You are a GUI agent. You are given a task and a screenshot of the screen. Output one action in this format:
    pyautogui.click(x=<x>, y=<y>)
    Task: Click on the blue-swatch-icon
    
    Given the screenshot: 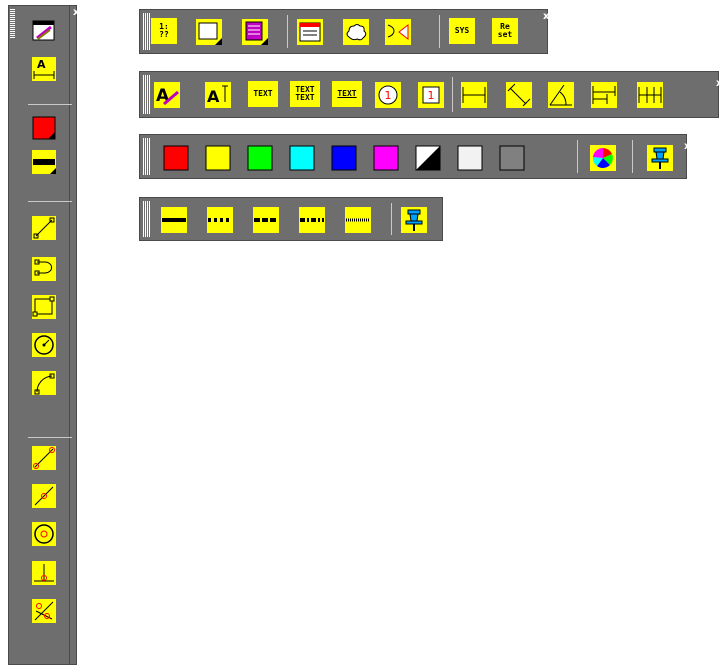 What is the action you would take?
    pyautogui.click(x=343, y=157)
    